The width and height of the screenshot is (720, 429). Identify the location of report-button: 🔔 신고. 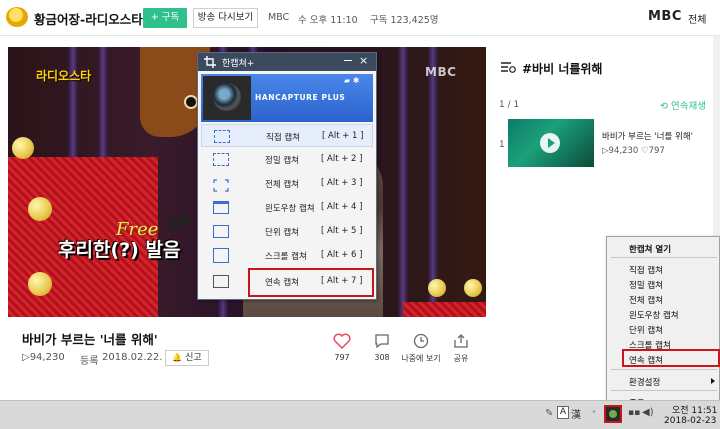
(187, 358).